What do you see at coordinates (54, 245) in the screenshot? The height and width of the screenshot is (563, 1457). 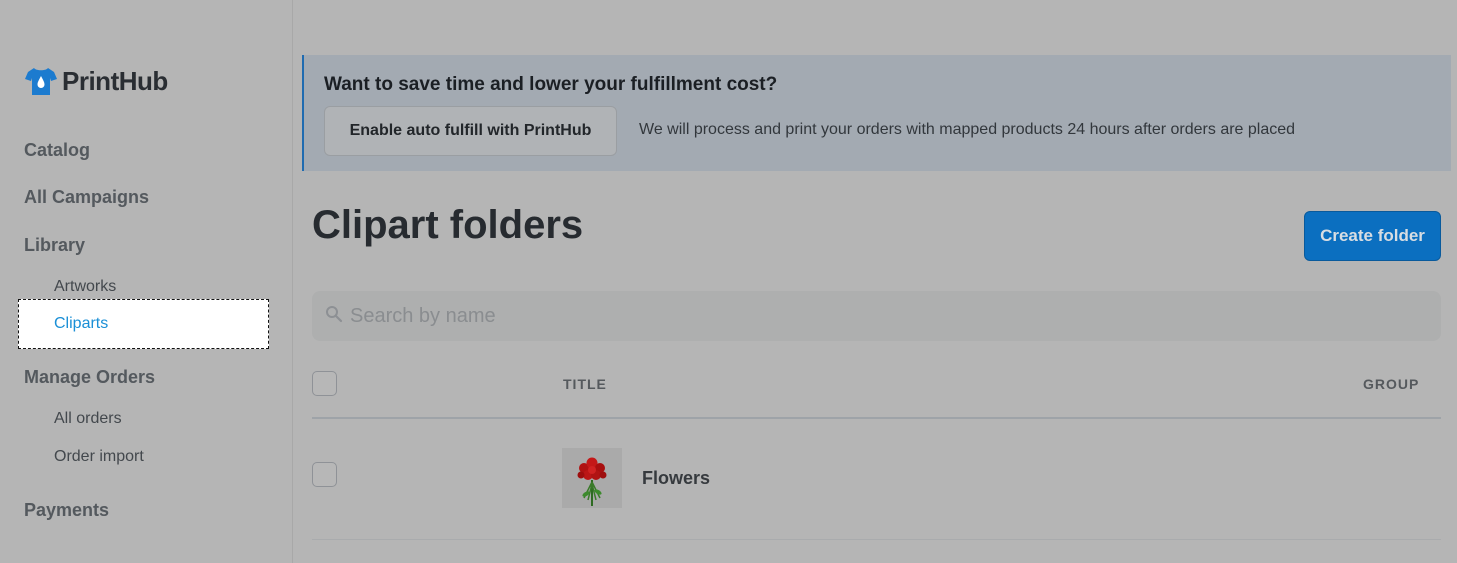 I see `nav-library: Library` at bounding box center [54, 245].